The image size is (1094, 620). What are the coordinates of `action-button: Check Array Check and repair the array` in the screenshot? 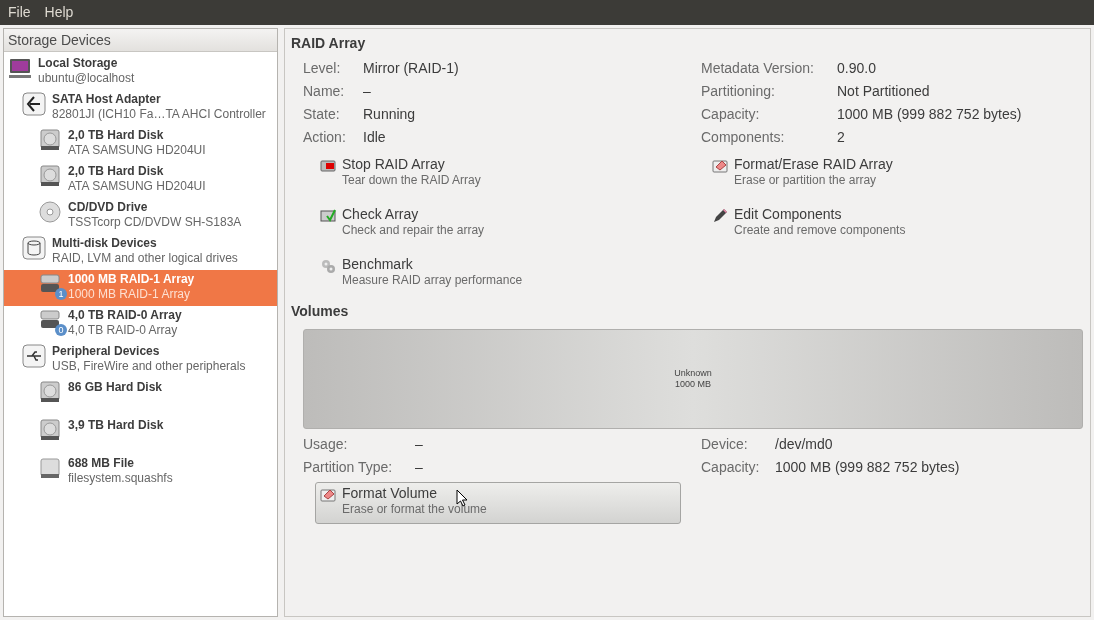 It's located at (465, 224).